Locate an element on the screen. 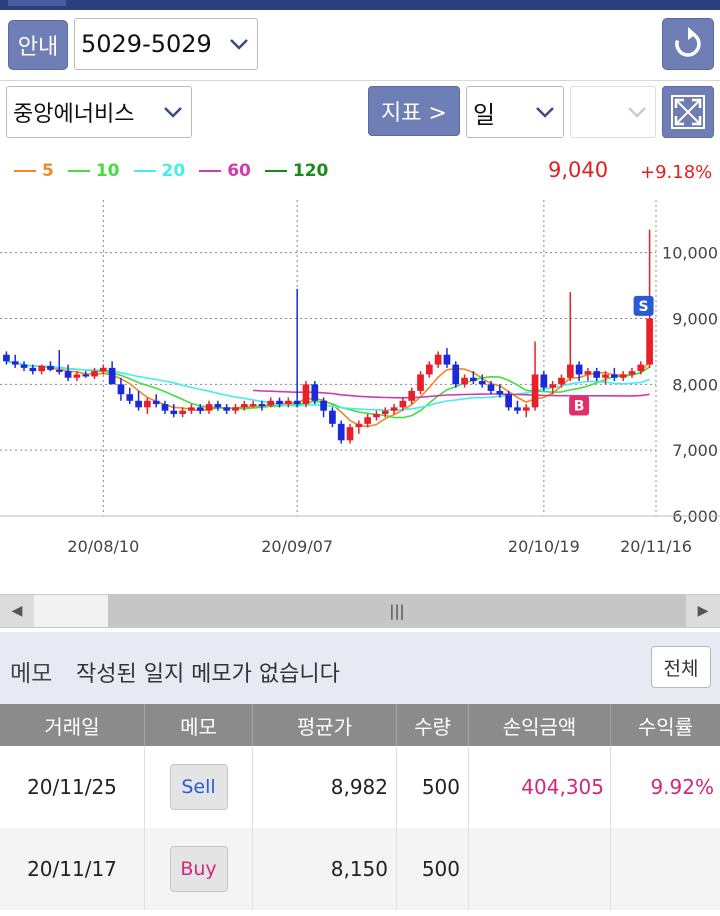 This screenshot has width=720, height=916. memo-all-button: 전체 is located at coordinates (681, 667).